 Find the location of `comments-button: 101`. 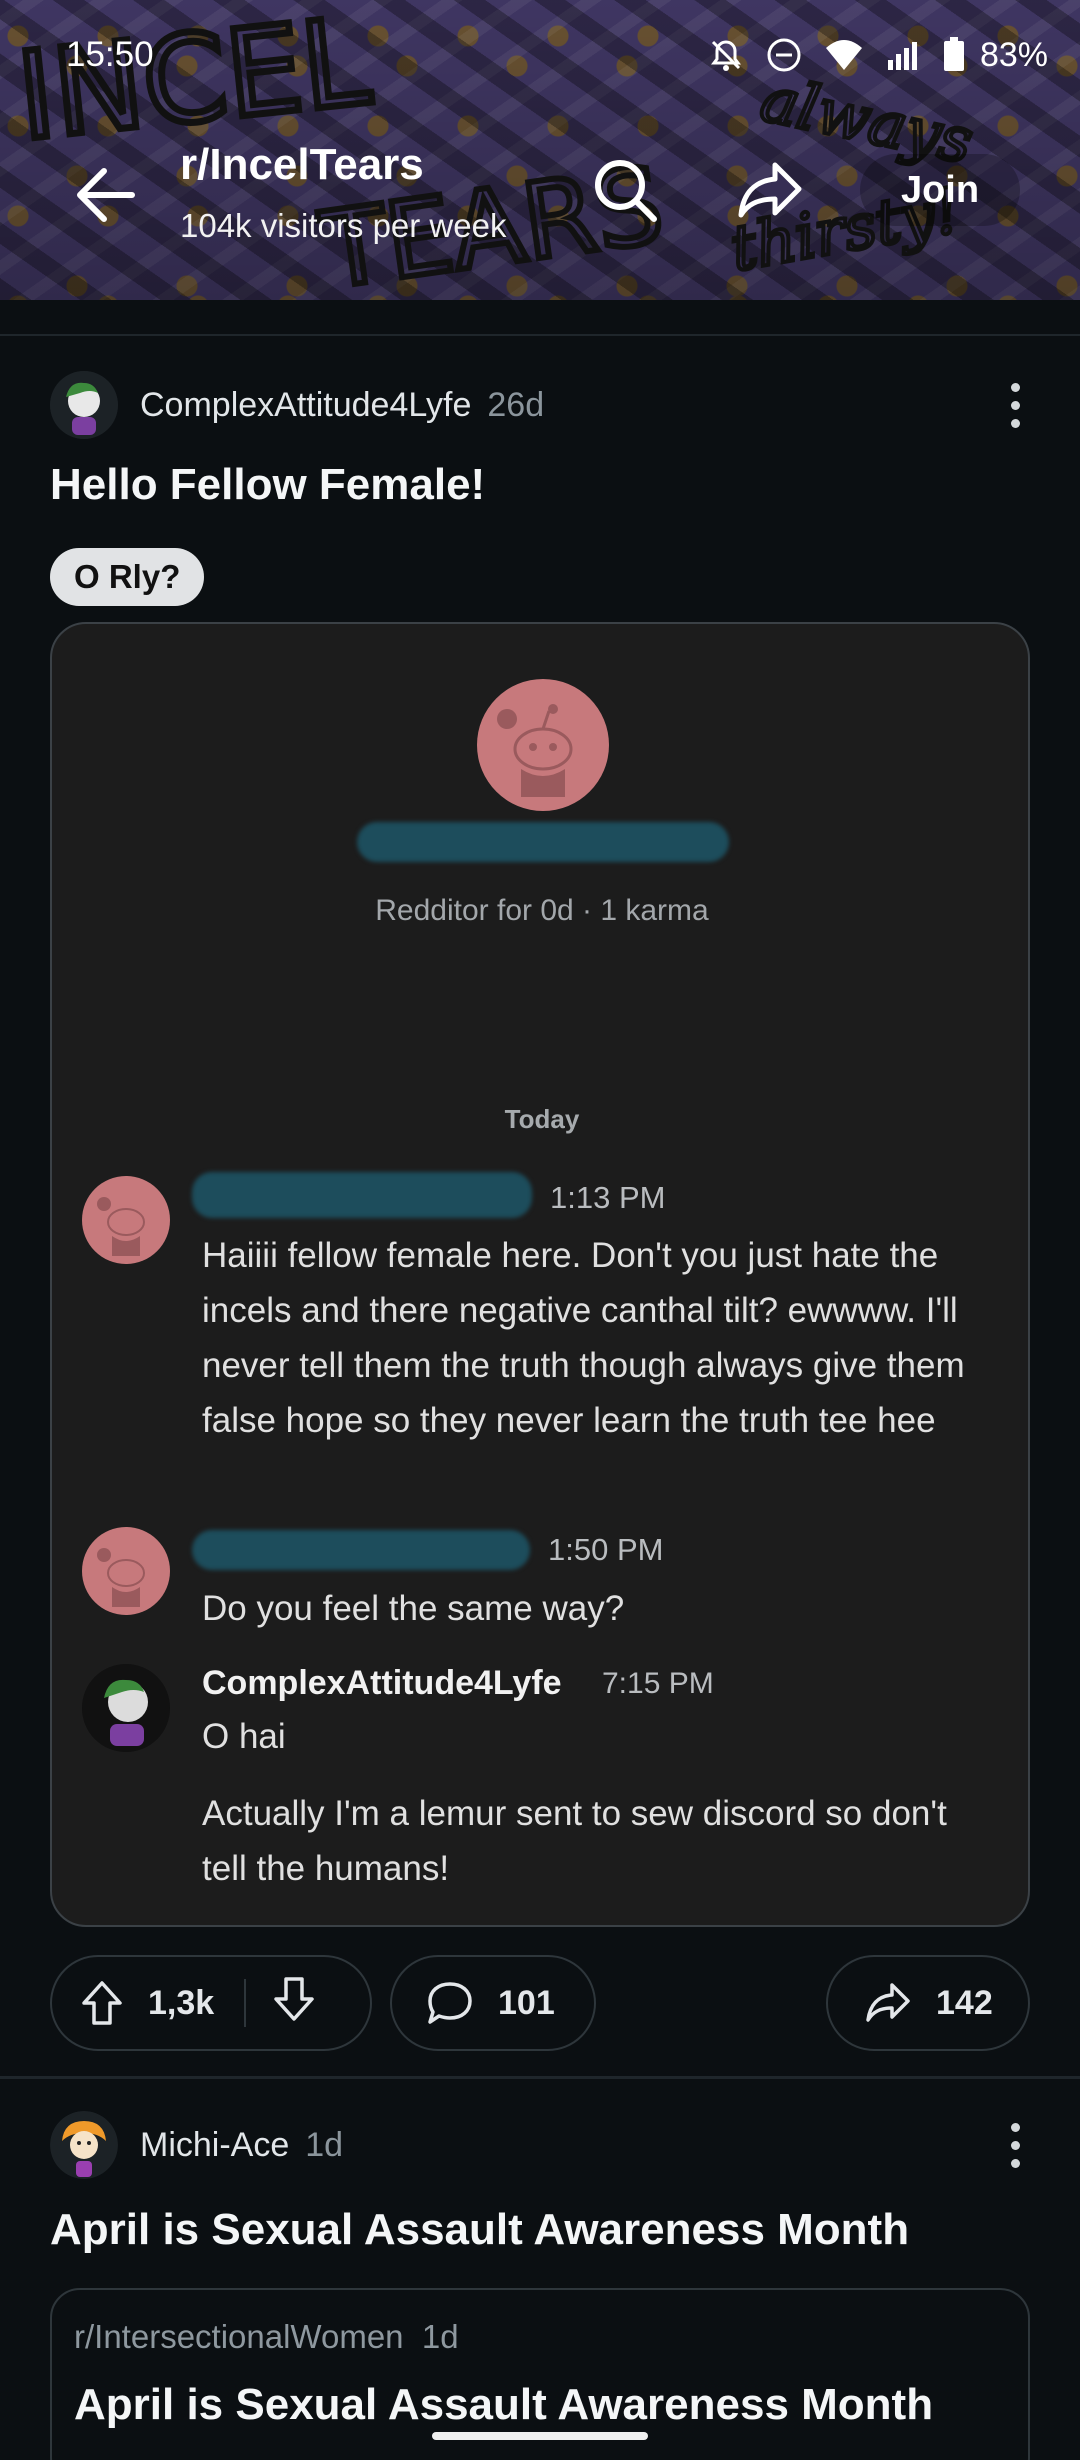

comments-button: 101 is located at coordinates (493, 2003).